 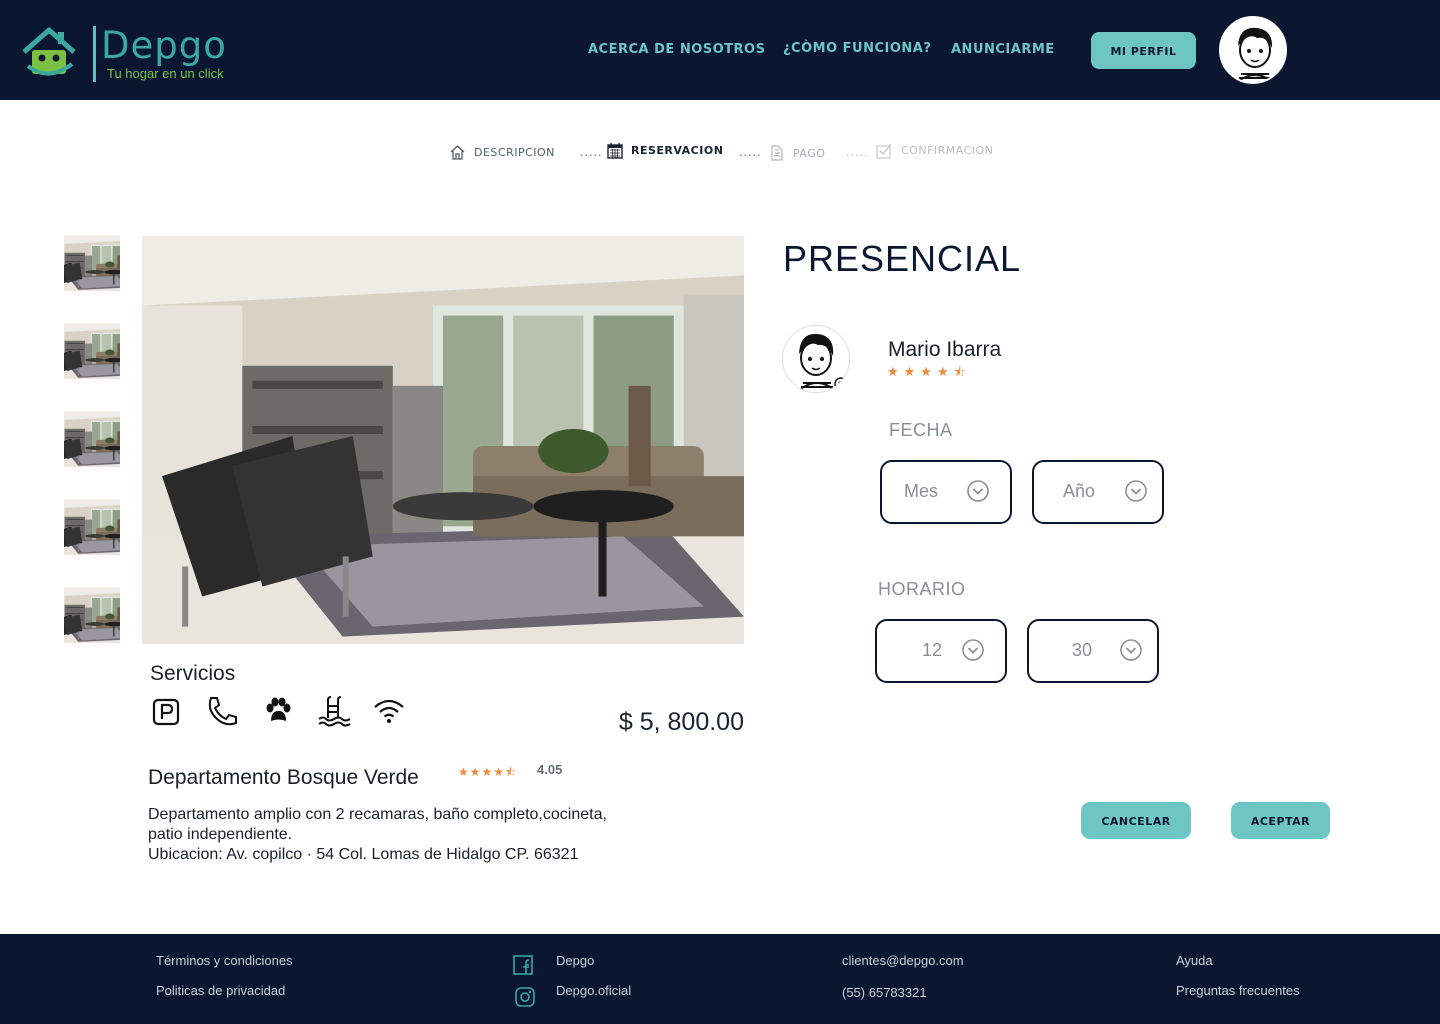 I want to click on property-title: Departamento Bosque Verde, so click(x=283, y=777).